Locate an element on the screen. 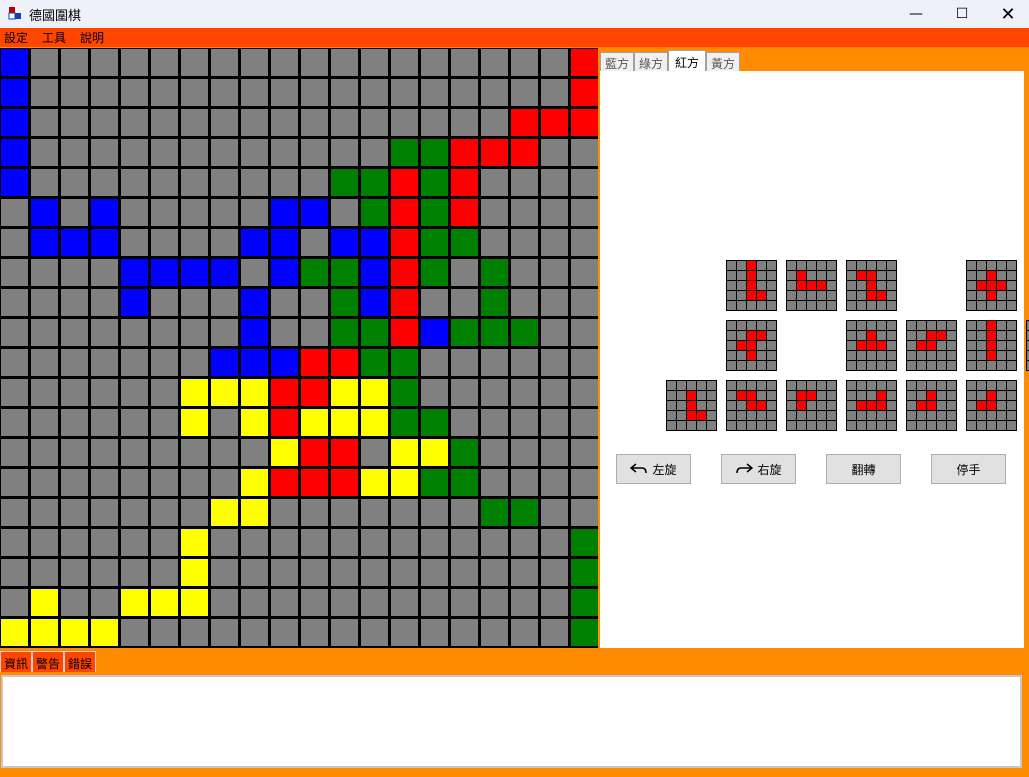  tab-blue: 藍方 is located at coordinates (617, 61).